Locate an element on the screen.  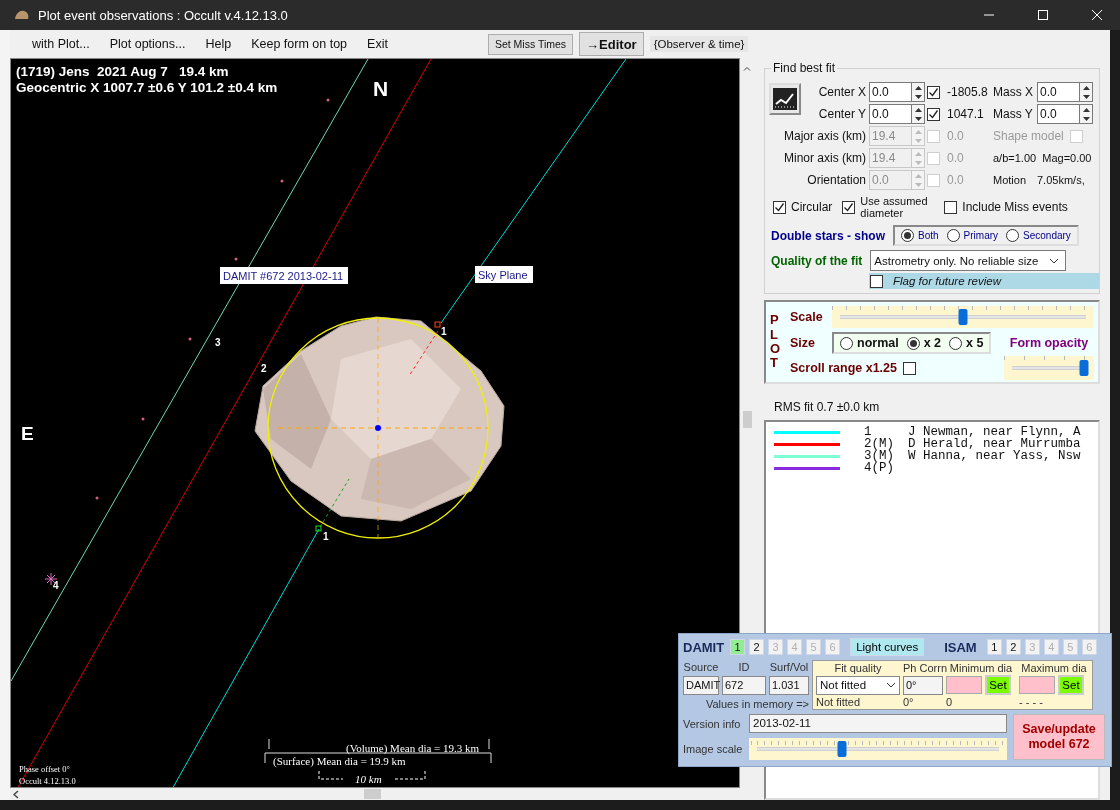
radio-label: x 2 is located at coordinates (932, 343).